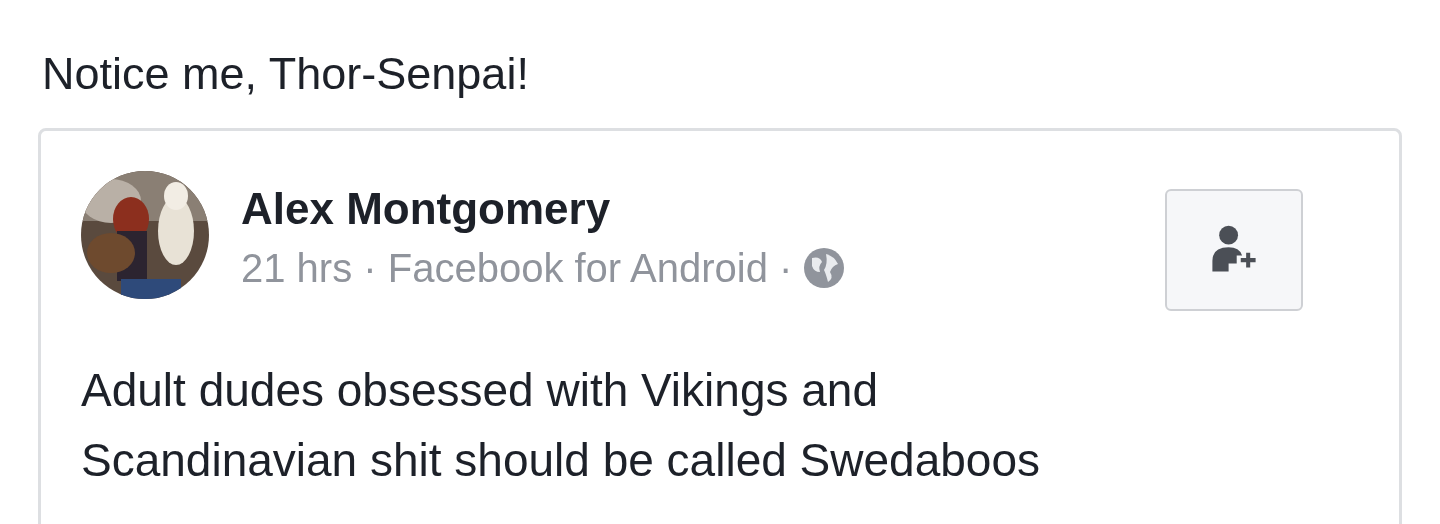 The width and height of the screenshot is (1440, 524). Describe the element at coordinates (517, 268) in the screenshot. I see `post-meta: 21 hrs · Facebook for Android ·` at that location.